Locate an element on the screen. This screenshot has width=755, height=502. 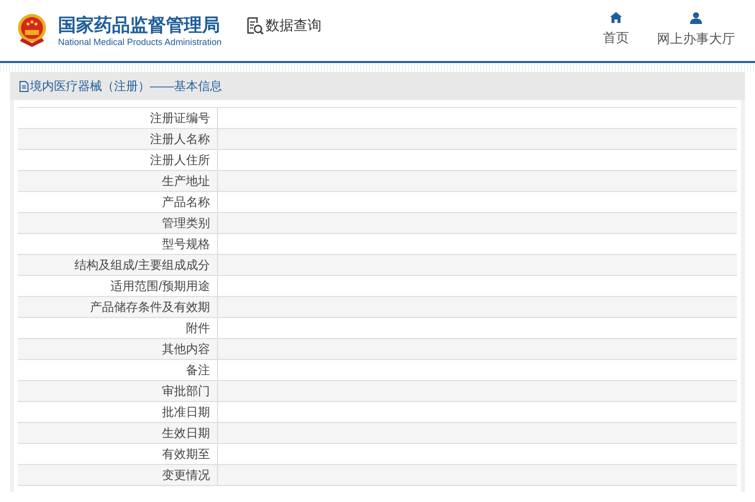
user-icon is located at coordinates (696, 18).